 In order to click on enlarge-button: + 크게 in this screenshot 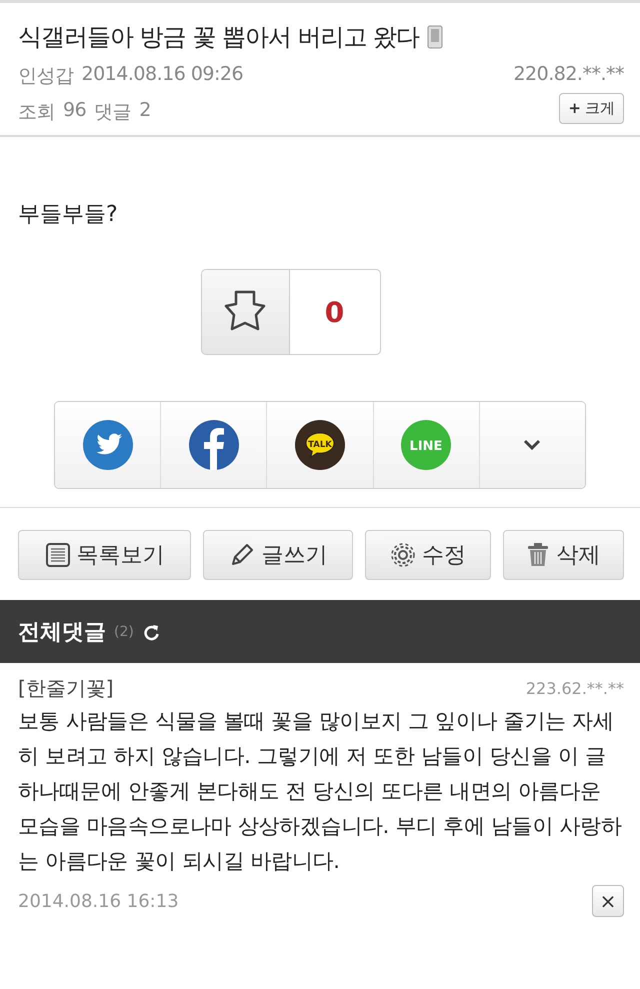, I will do `click(591, 108)`.